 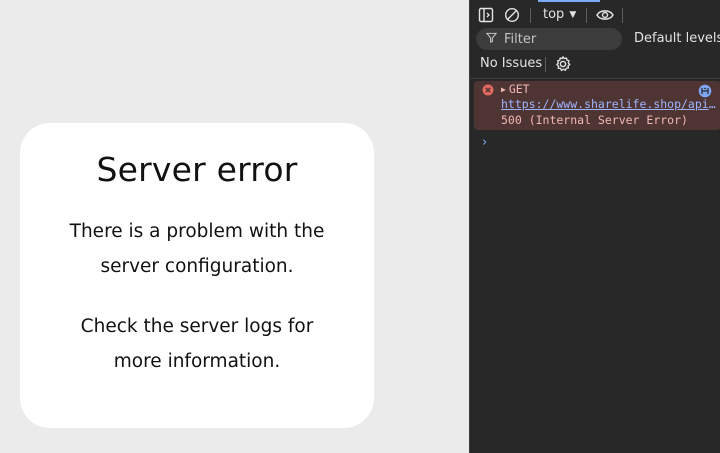 What do you see at coordinates (488, 90) in the screenshot?
I see `error-icon` at bounding box center [488, 90].